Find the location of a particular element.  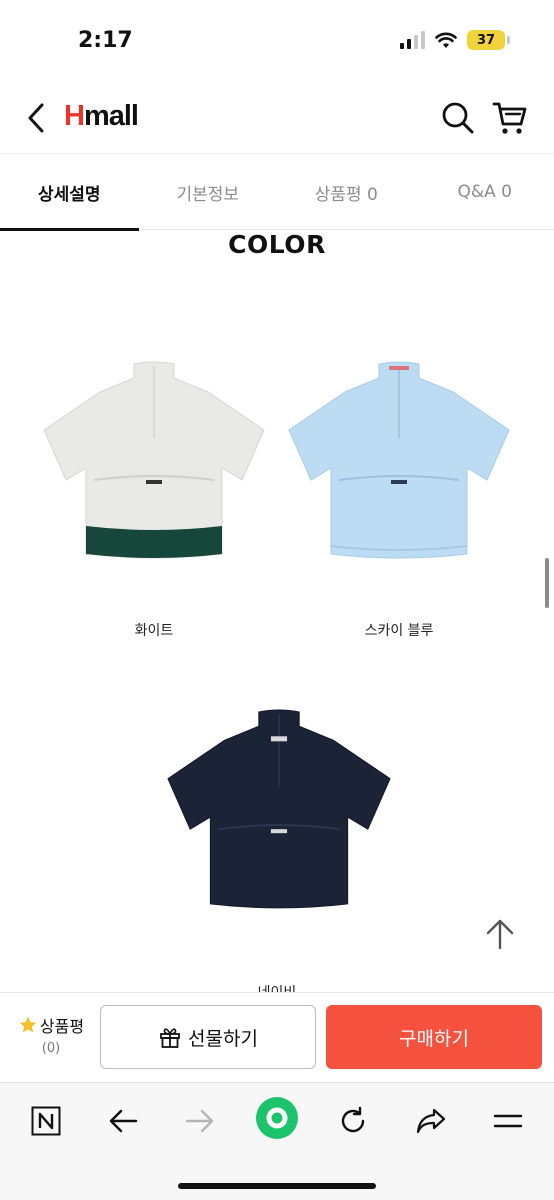

home-dot-icon is located at coordinates (277, 1118).